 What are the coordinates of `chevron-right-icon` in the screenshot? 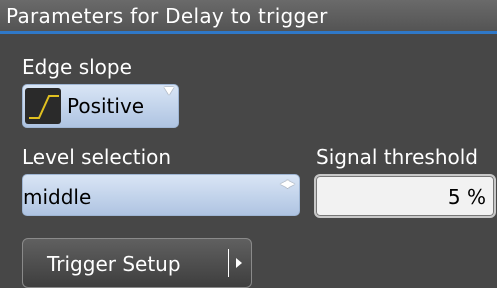 It's located at (239, 263).